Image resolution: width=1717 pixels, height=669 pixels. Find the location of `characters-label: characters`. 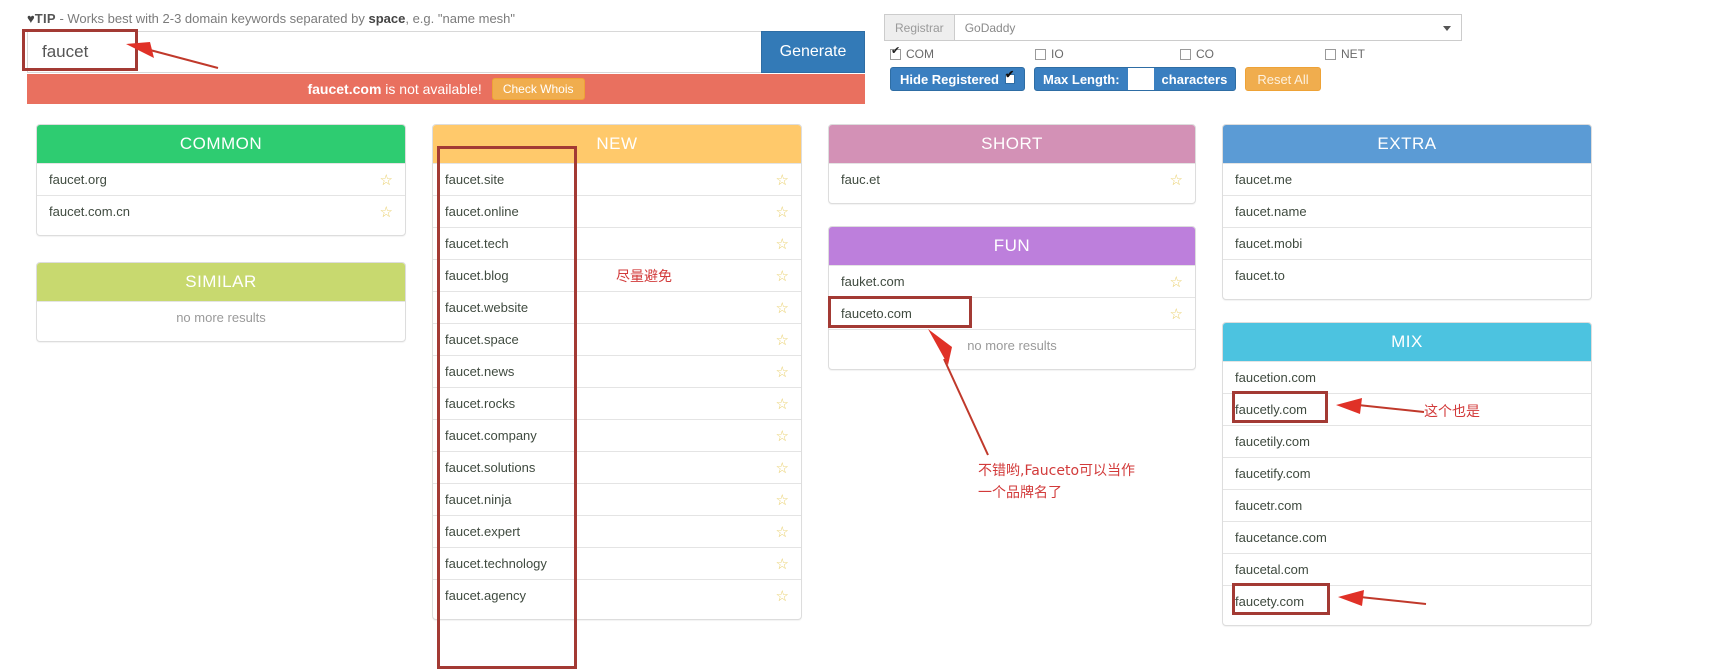

characters-label: characters is located at coordinates (1194, 79).